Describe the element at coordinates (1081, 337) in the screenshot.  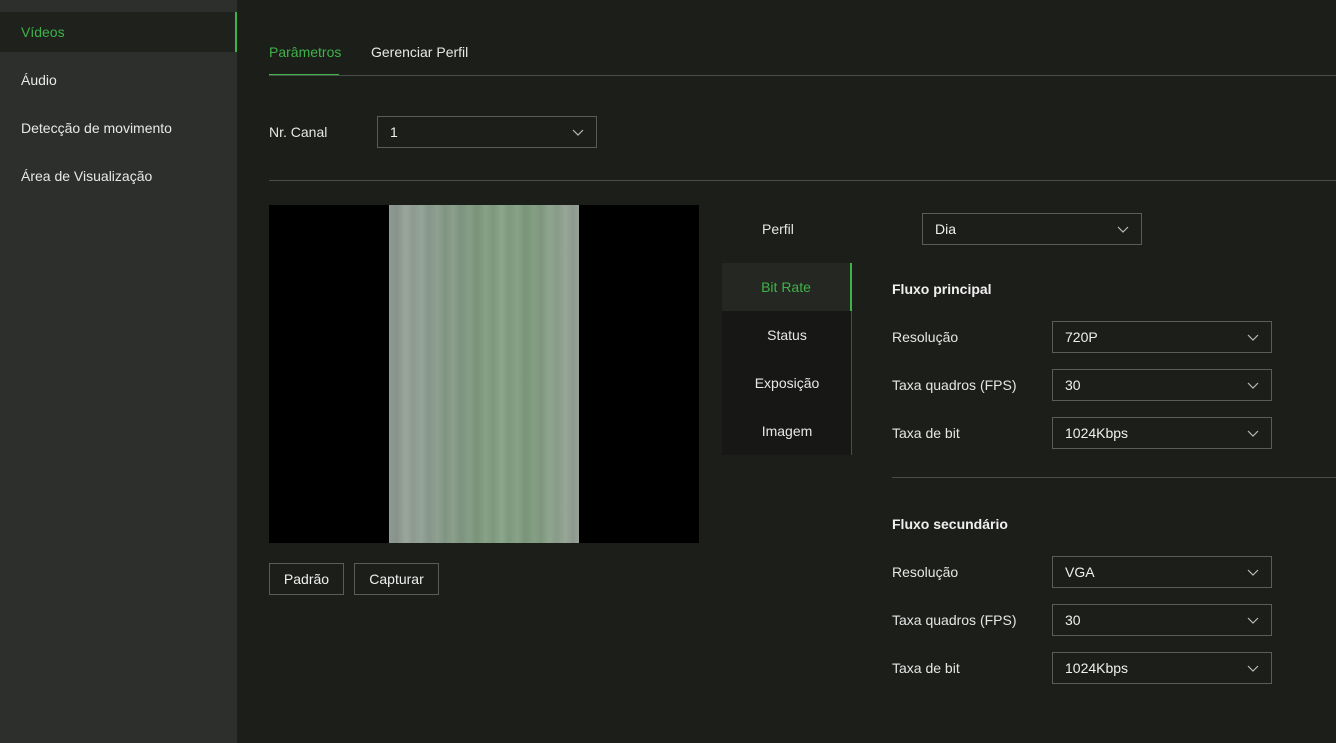
I see `main-resolution-value: 720P` at that location.